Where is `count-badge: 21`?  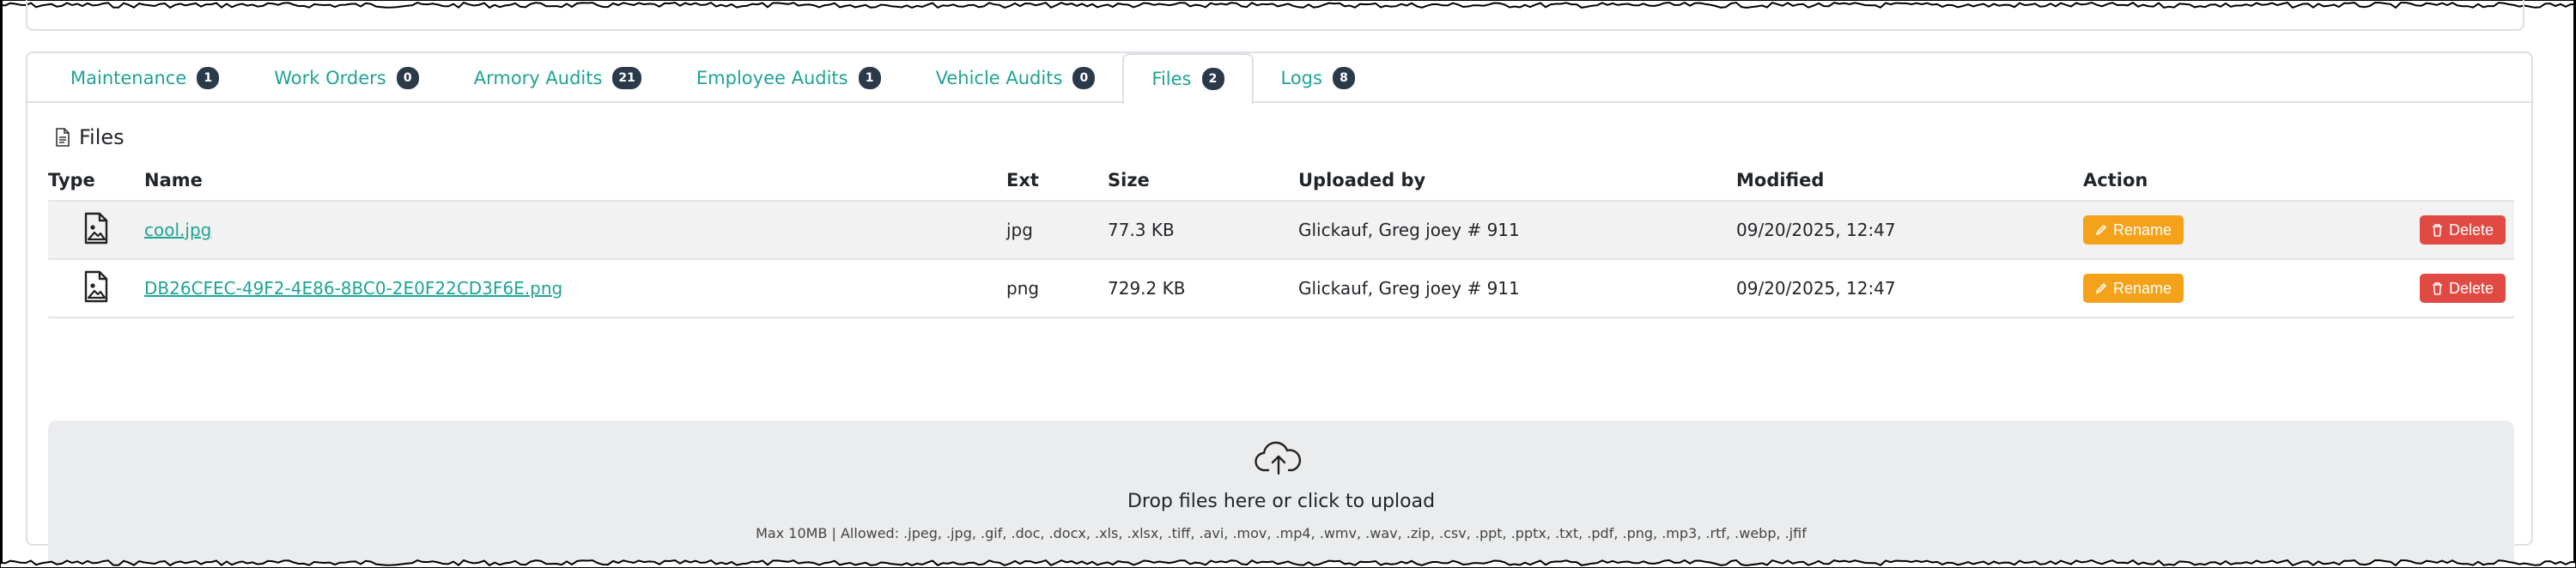
count-badge: 21 is located at coordinates (627, 78).